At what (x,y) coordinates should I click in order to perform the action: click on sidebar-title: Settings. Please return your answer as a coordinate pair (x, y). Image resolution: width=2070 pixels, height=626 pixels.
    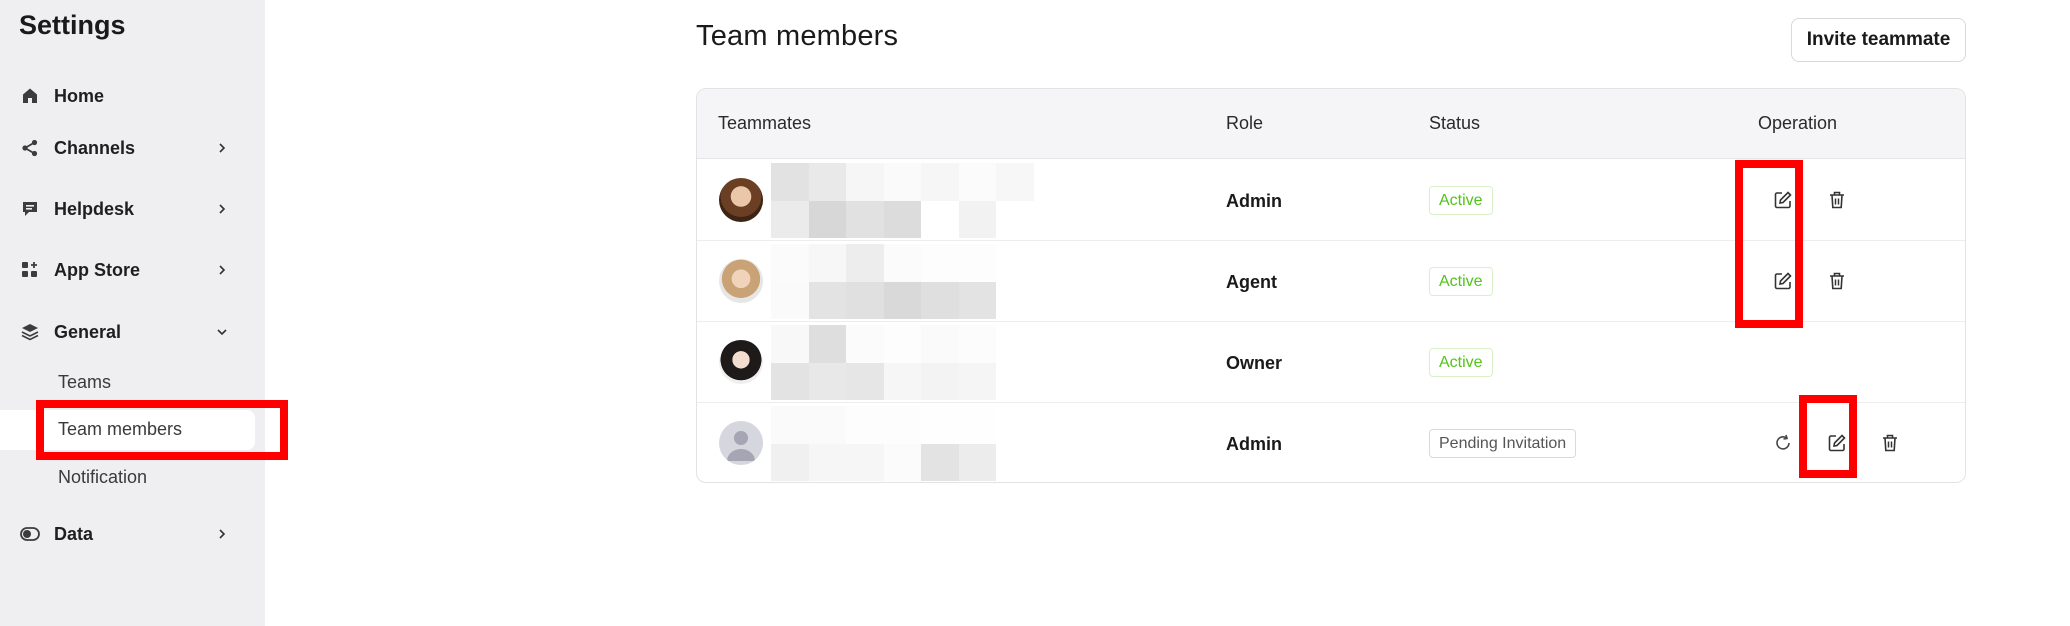
    Looking at the image, I should click on (72, 25).